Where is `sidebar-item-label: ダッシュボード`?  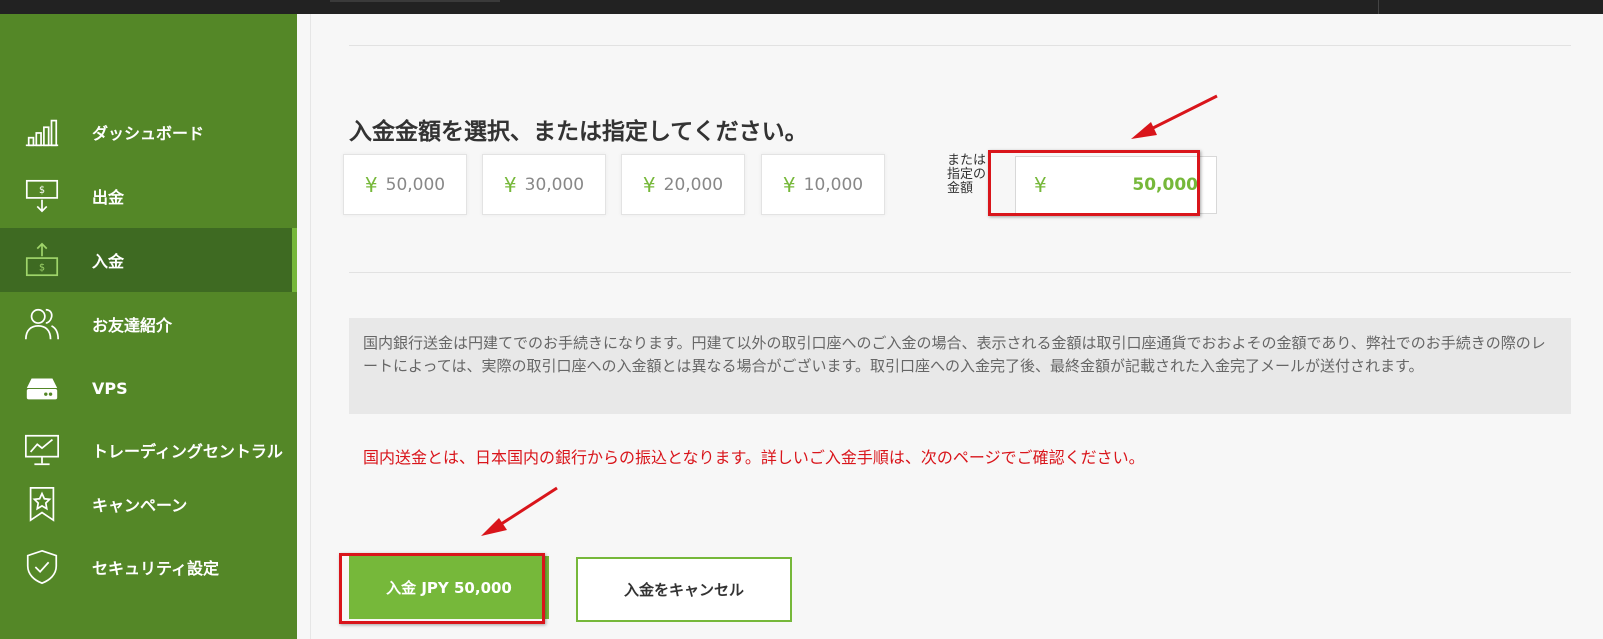
sidebar-item-label: ダッシュボード is located at coordinates (148, 133).